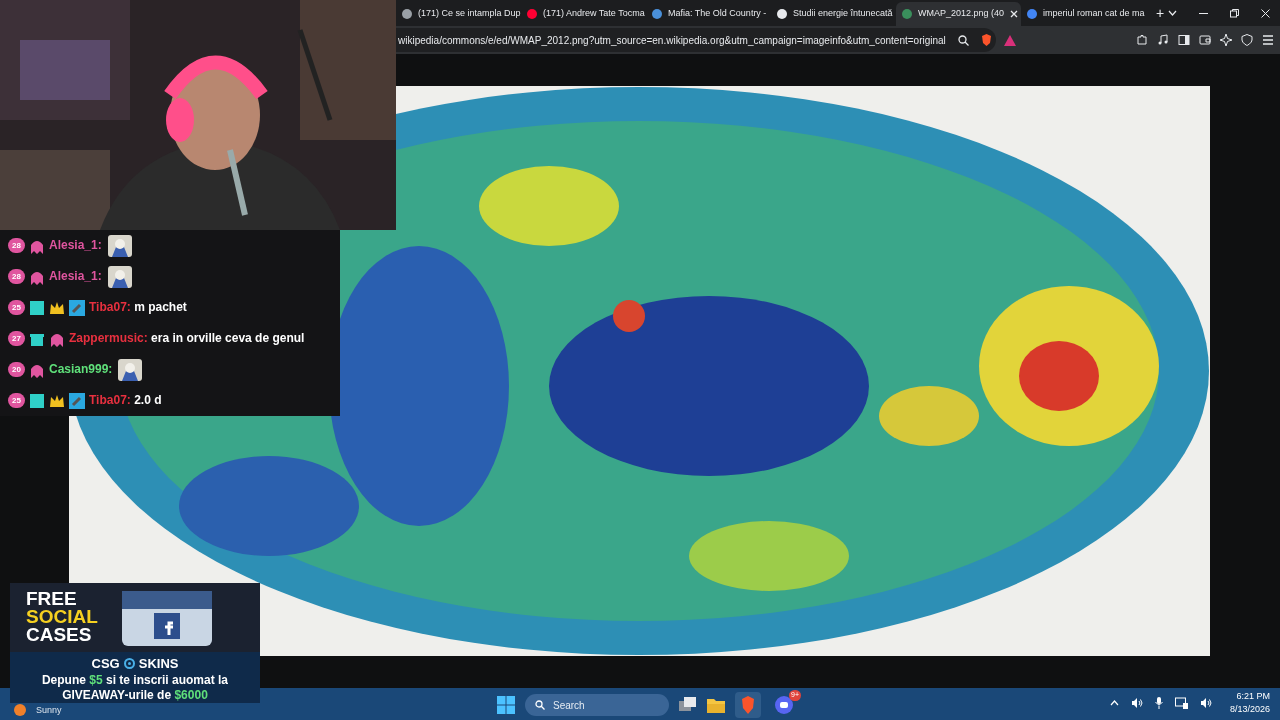 The width and height of the screenshot is (1280, 720). I want to click on search-icon, so click(540, 705).